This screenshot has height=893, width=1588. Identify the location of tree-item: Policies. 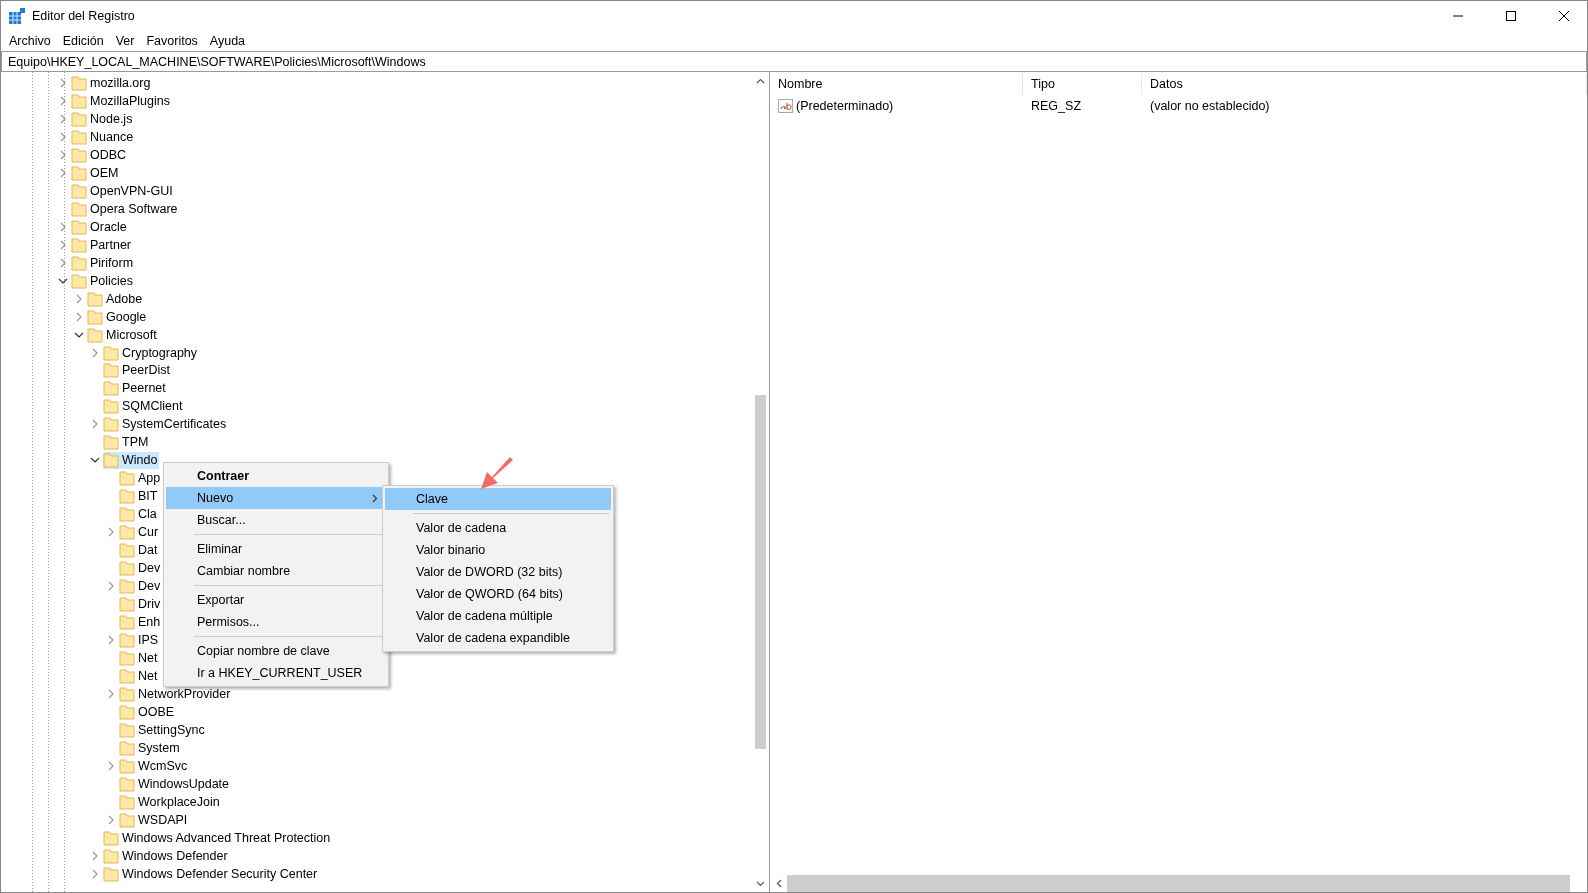
(103, 281).